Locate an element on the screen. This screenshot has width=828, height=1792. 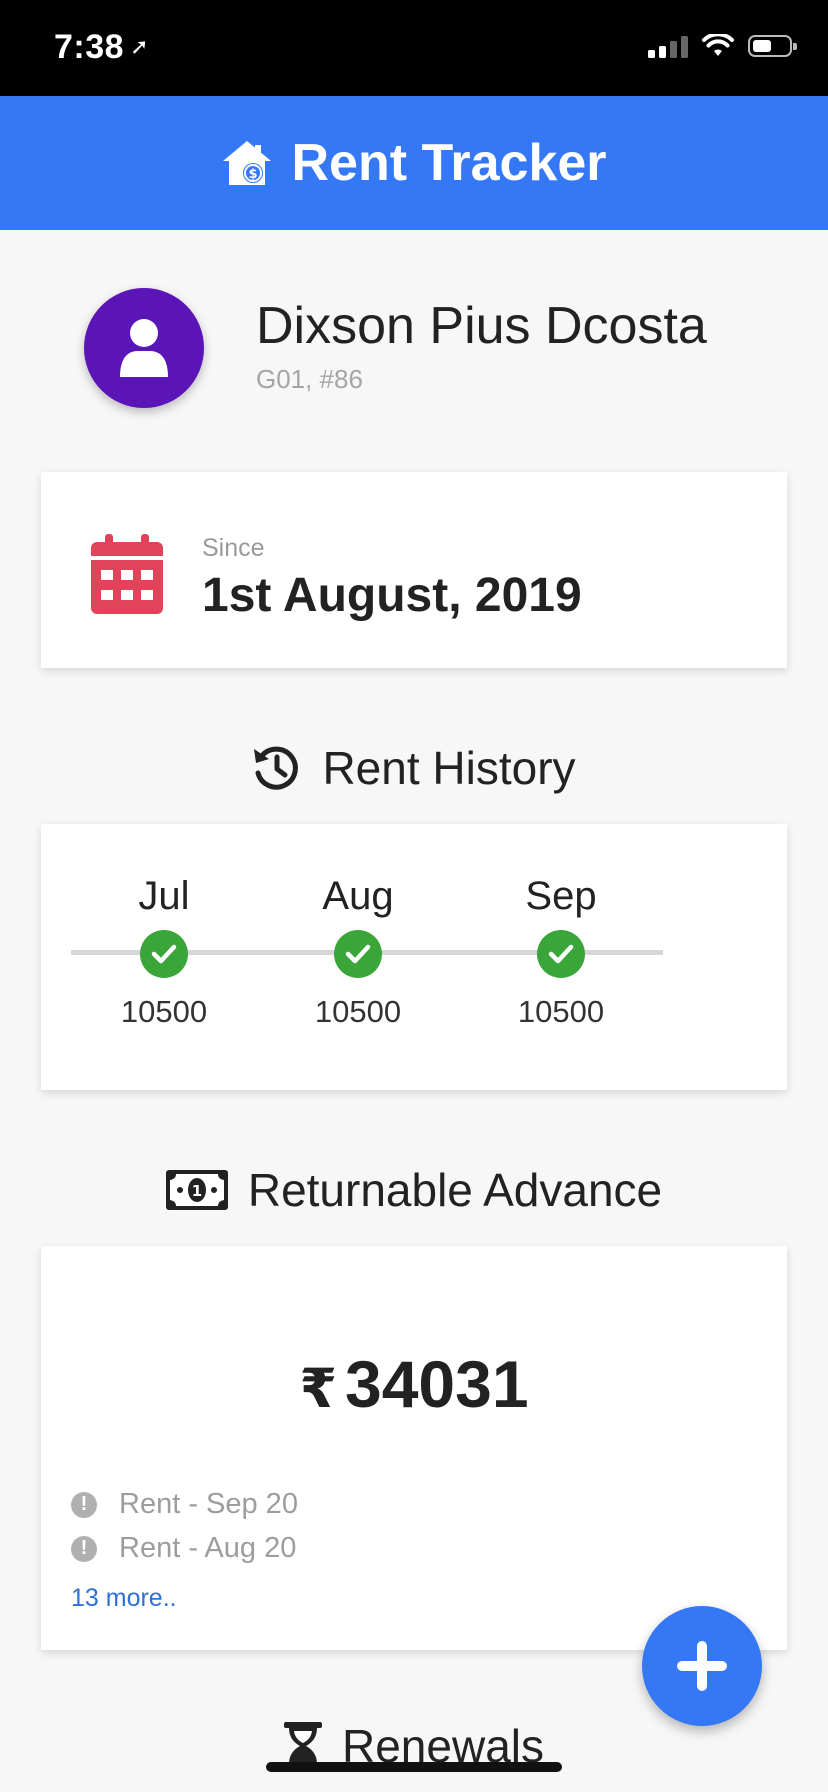
tenant-profile: Dixson Pius Dcosta G01, #86 is located at coordinates (434, 348).